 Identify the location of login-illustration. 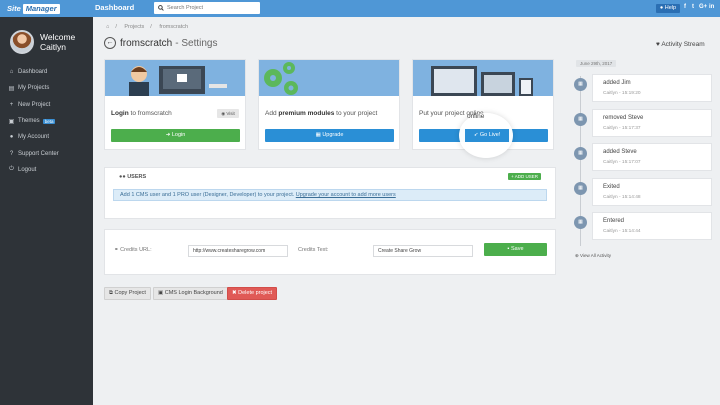
(175, 78).